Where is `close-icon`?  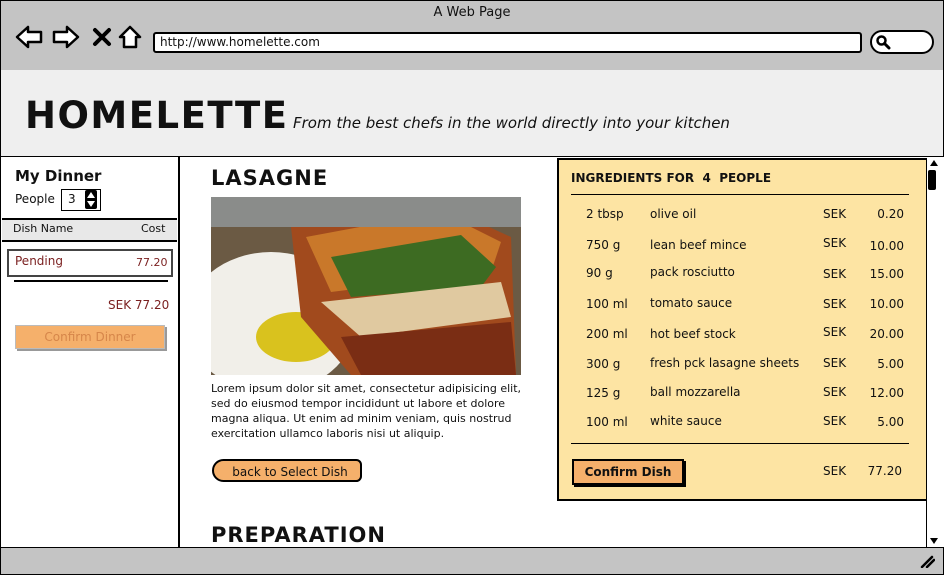
close-icon is located at coordinates (102, 37).